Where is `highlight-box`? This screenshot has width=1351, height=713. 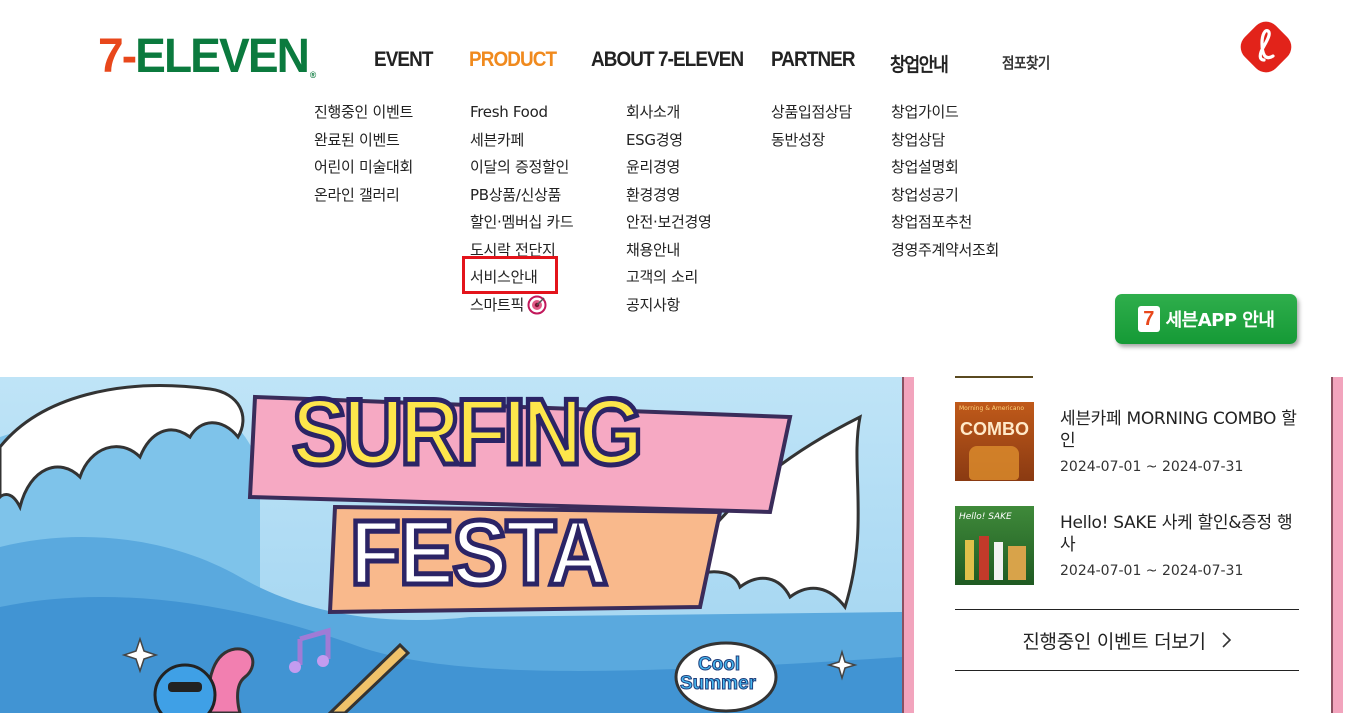 highlight-box is located at coordinates (510, 275).